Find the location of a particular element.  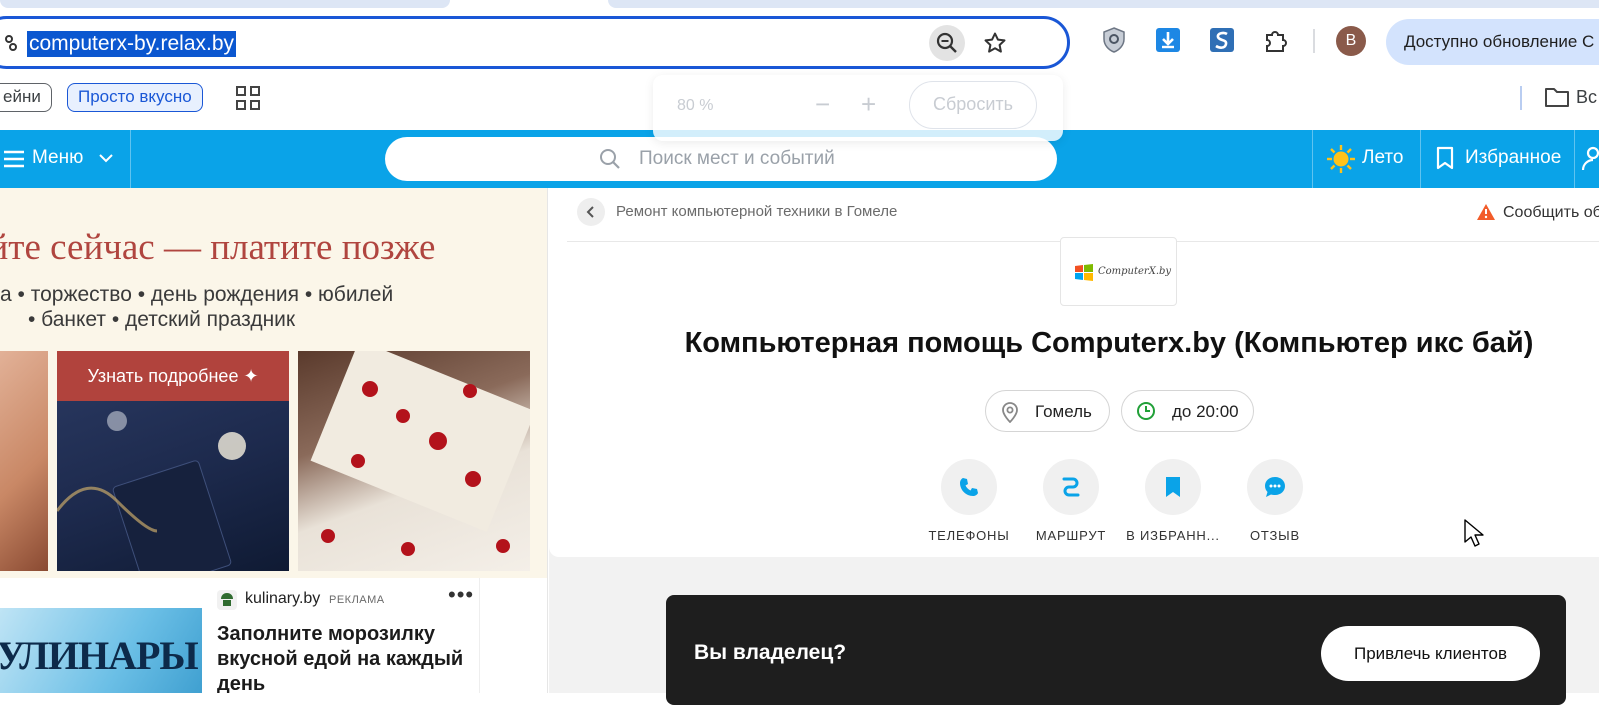

zoom-popup: 80 % − + Сбросить is located at coordinates (858, 108).